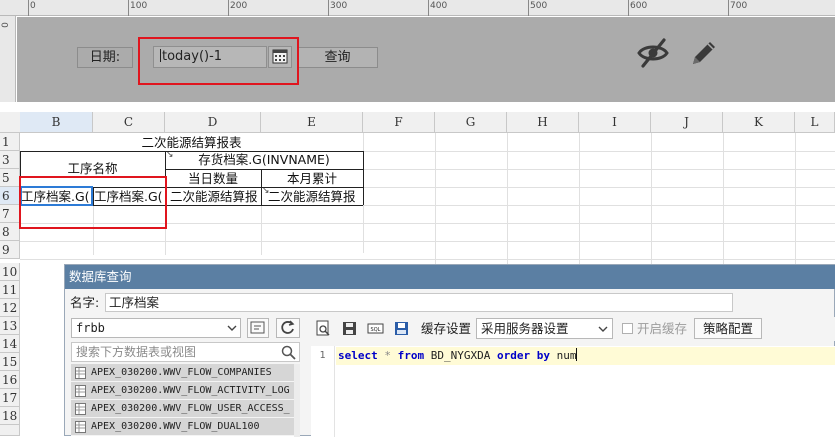  What do you see at coordinates (471, 122) in the screenshot?
I see `column-header-g: G` at bounding box center [471, 122].